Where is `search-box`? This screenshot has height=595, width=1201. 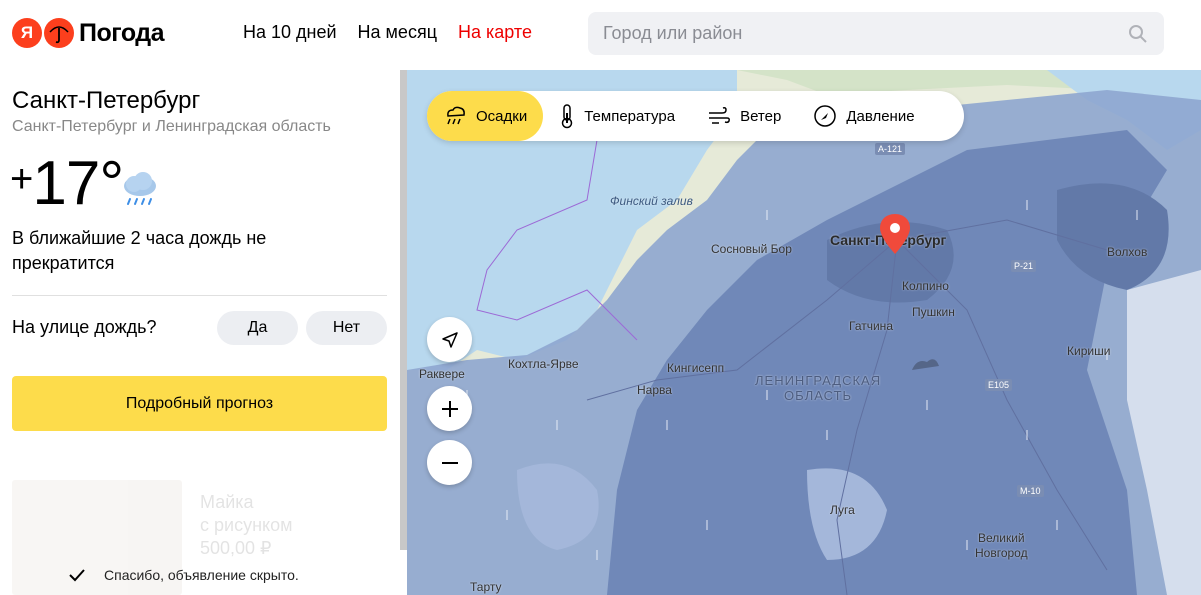
search-box is located at coordinates (876, 33).